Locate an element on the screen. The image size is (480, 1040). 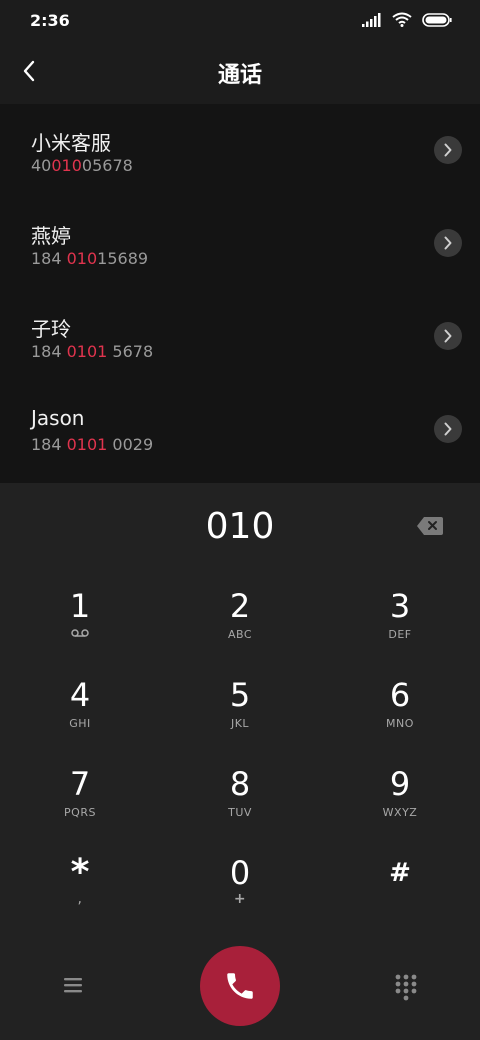
key-digit: 3 is located at coordinates (400, 606).